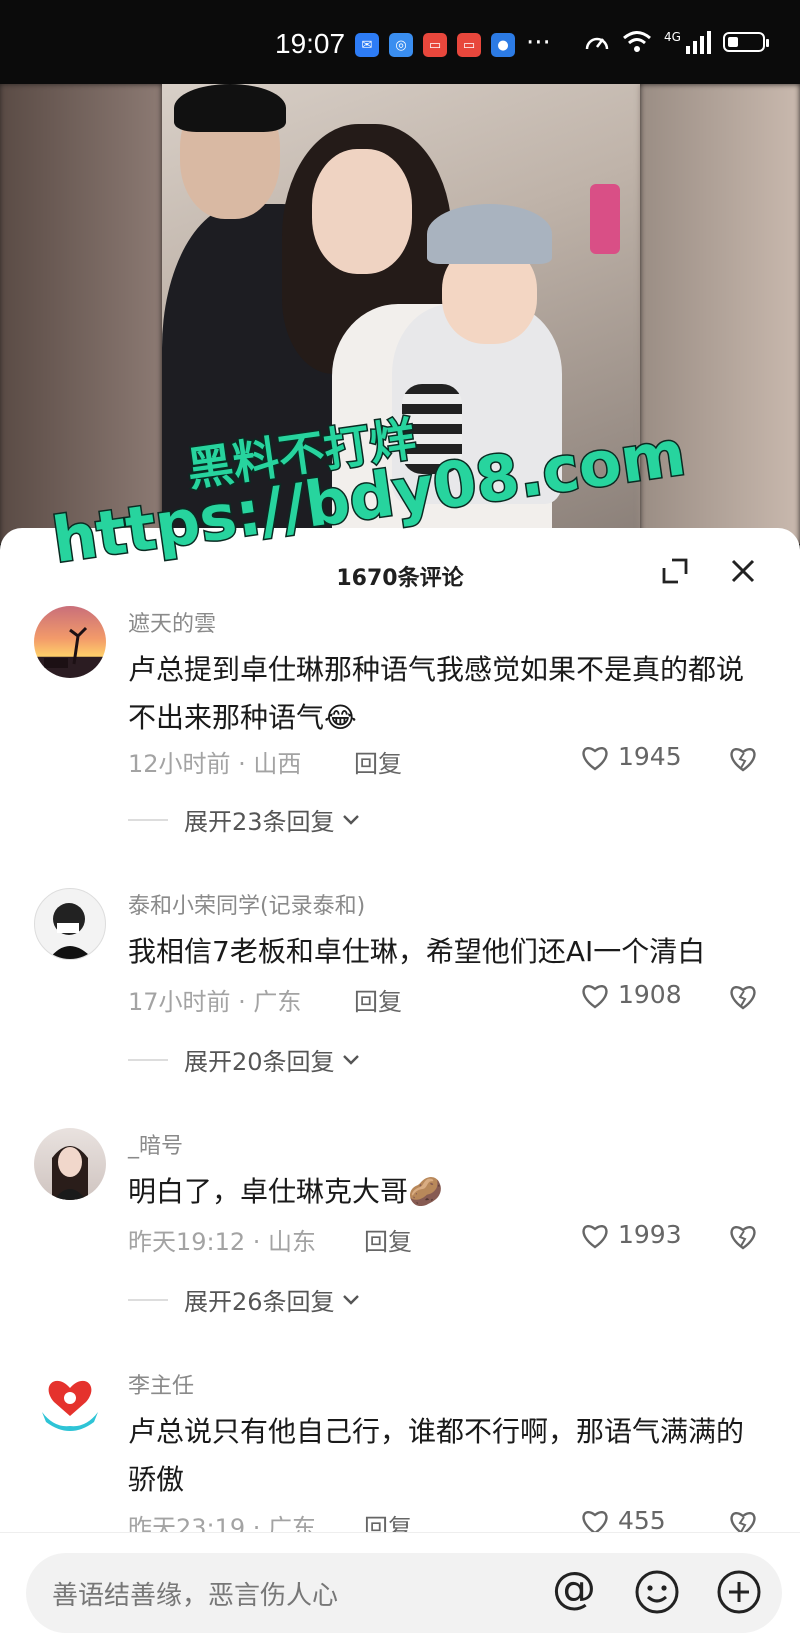  Describe the element at coordinates (538, 43) in the screenshot. I see `more-notifications-icon: ···` at that location.